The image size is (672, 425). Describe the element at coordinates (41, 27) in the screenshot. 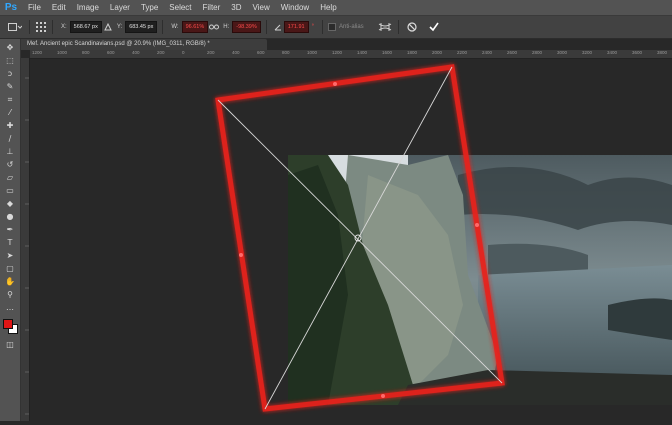

I see `reference-point-icon` at that location.